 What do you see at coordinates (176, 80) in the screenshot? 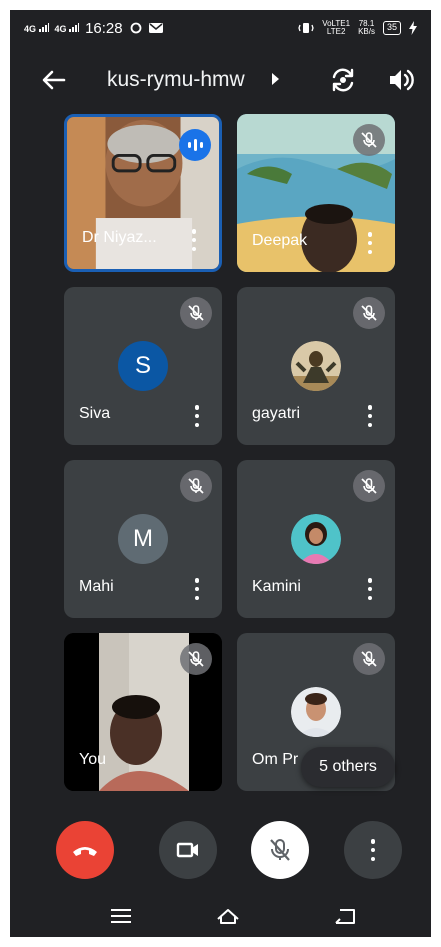
I see `meeting-code: kus-rymu-hmw` at bounding box center [176, 80].